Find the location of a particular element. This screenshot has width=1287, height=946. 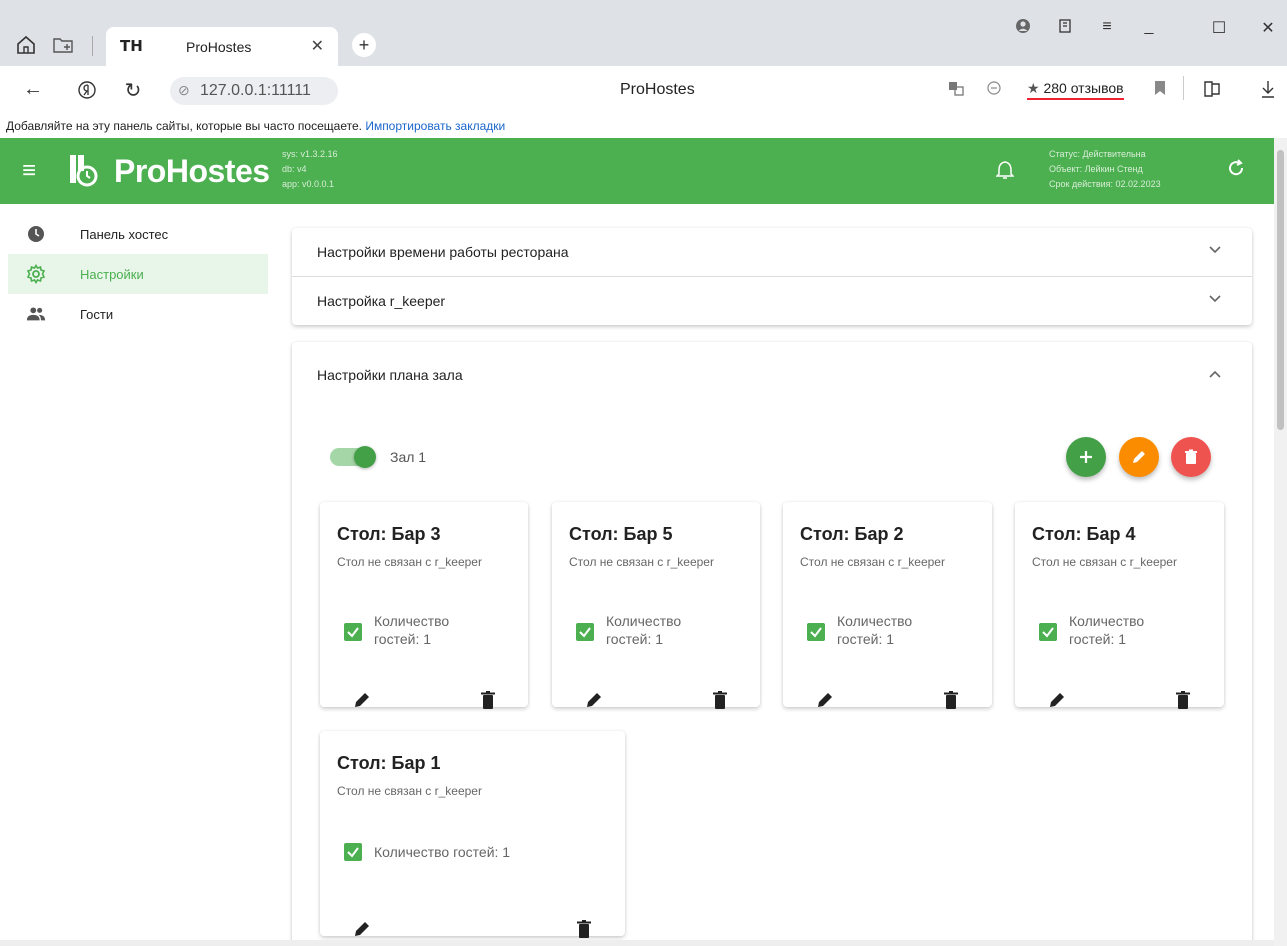

gear-icon is located at coordinates (36, 274).